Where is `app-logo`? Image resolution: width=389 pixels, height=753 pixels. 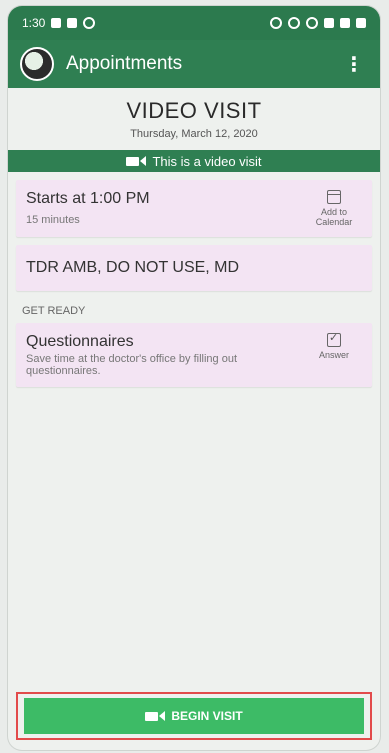 app-logo is located at coordinates (37, 64).